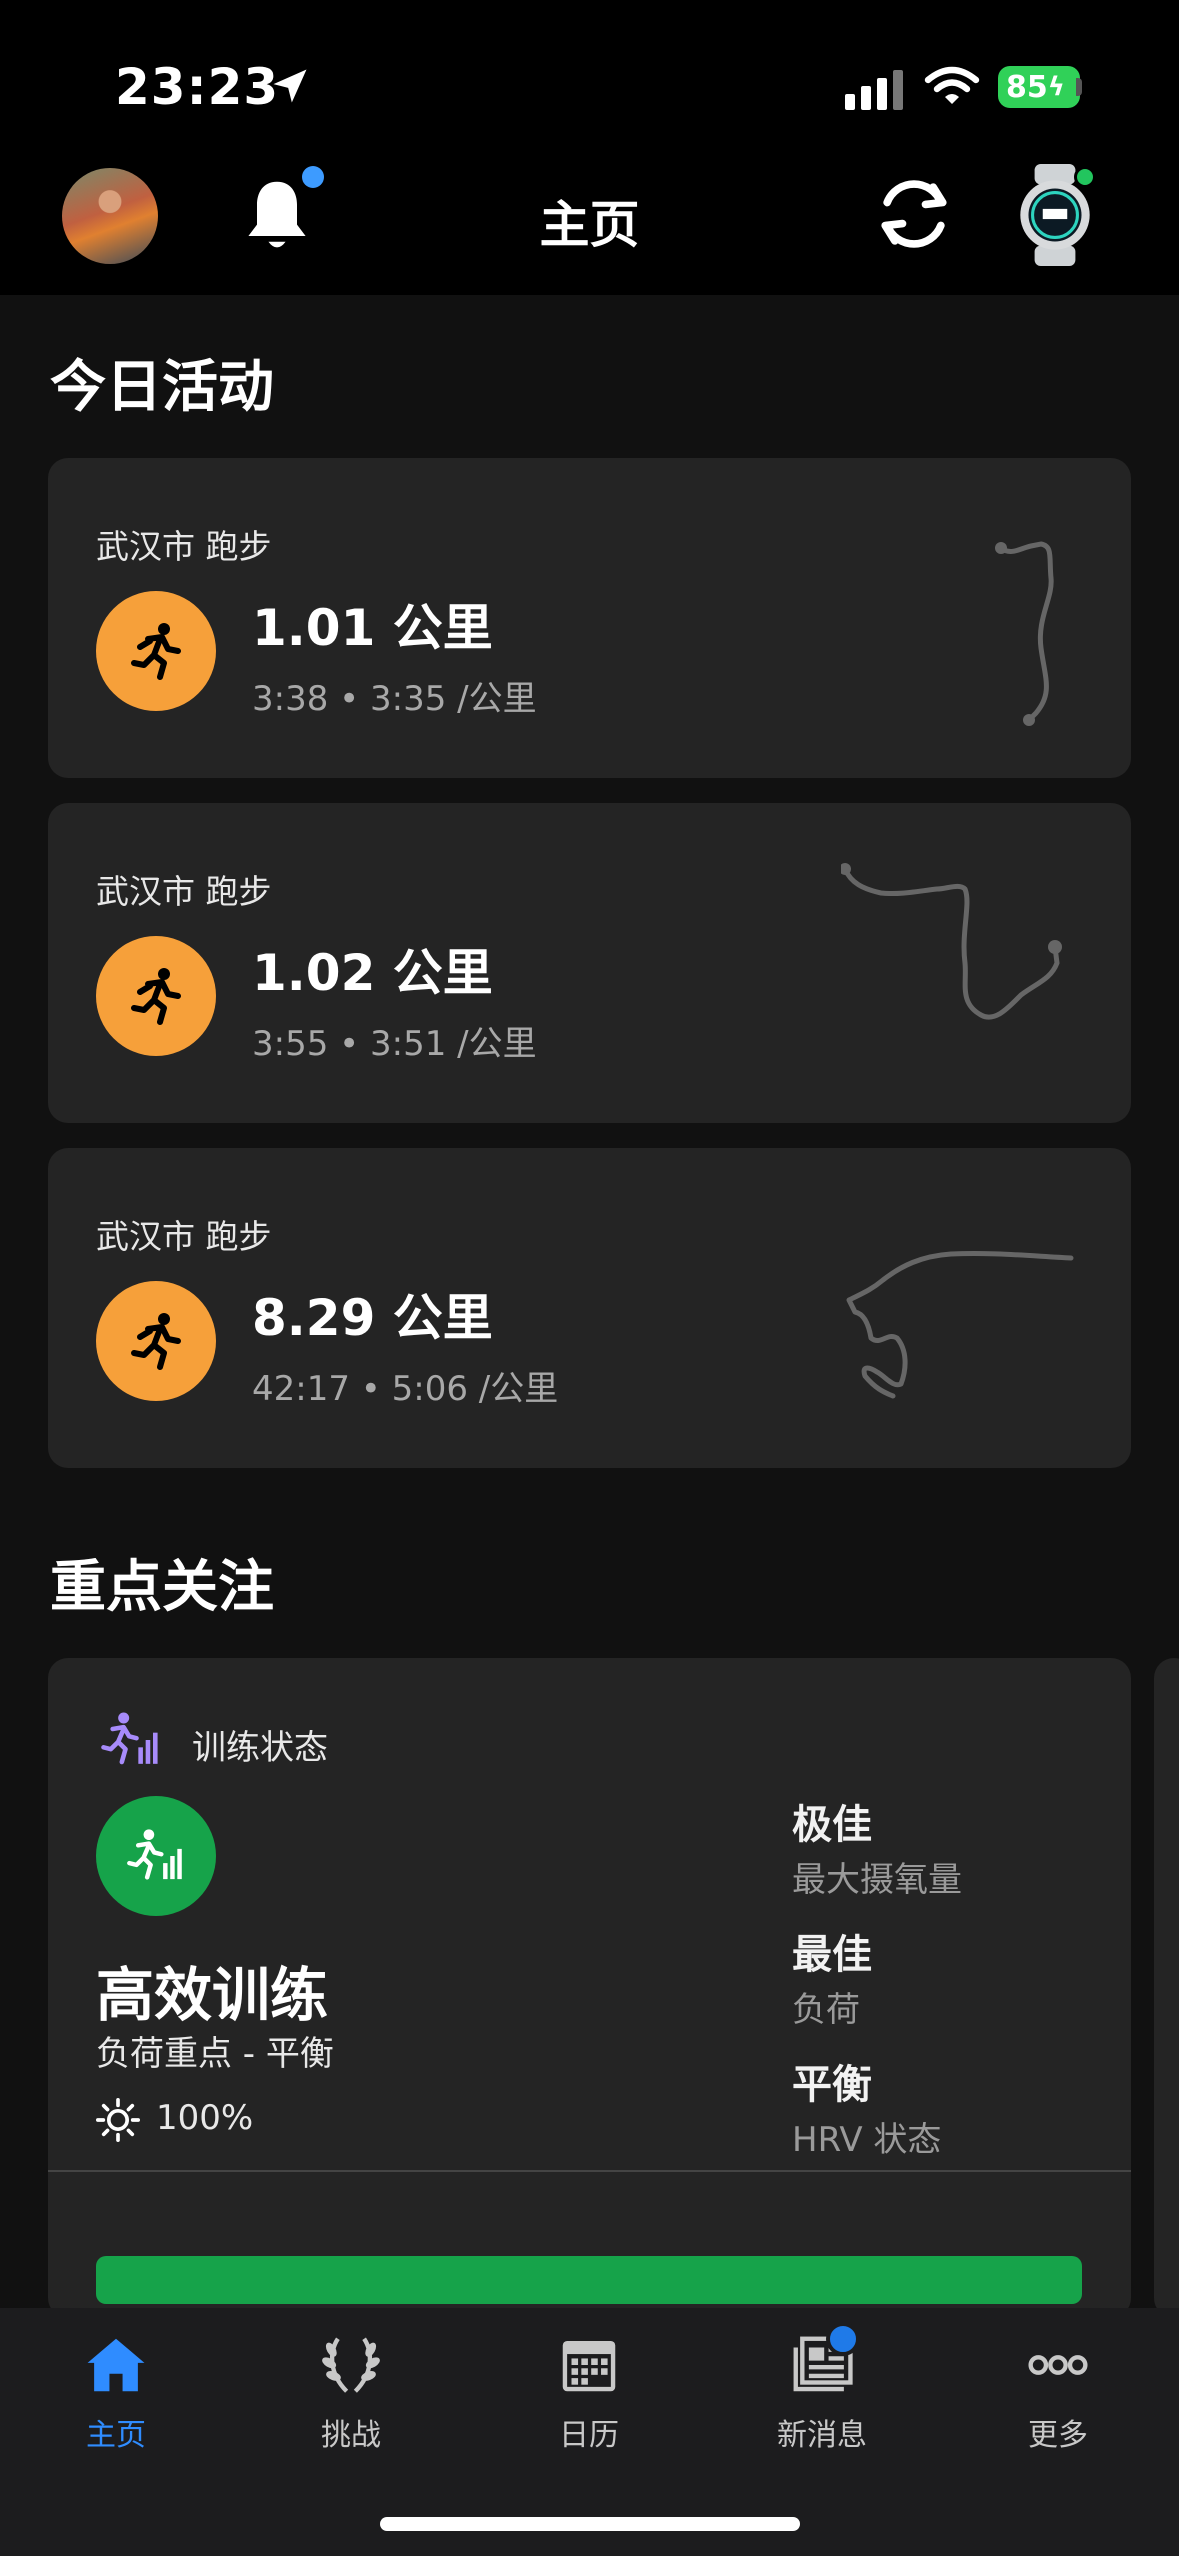  What do you see at coordinates (372, 973) in the screenshot?
I see `activity-distance: 1.02 公里` at bounding box center [372, 973].